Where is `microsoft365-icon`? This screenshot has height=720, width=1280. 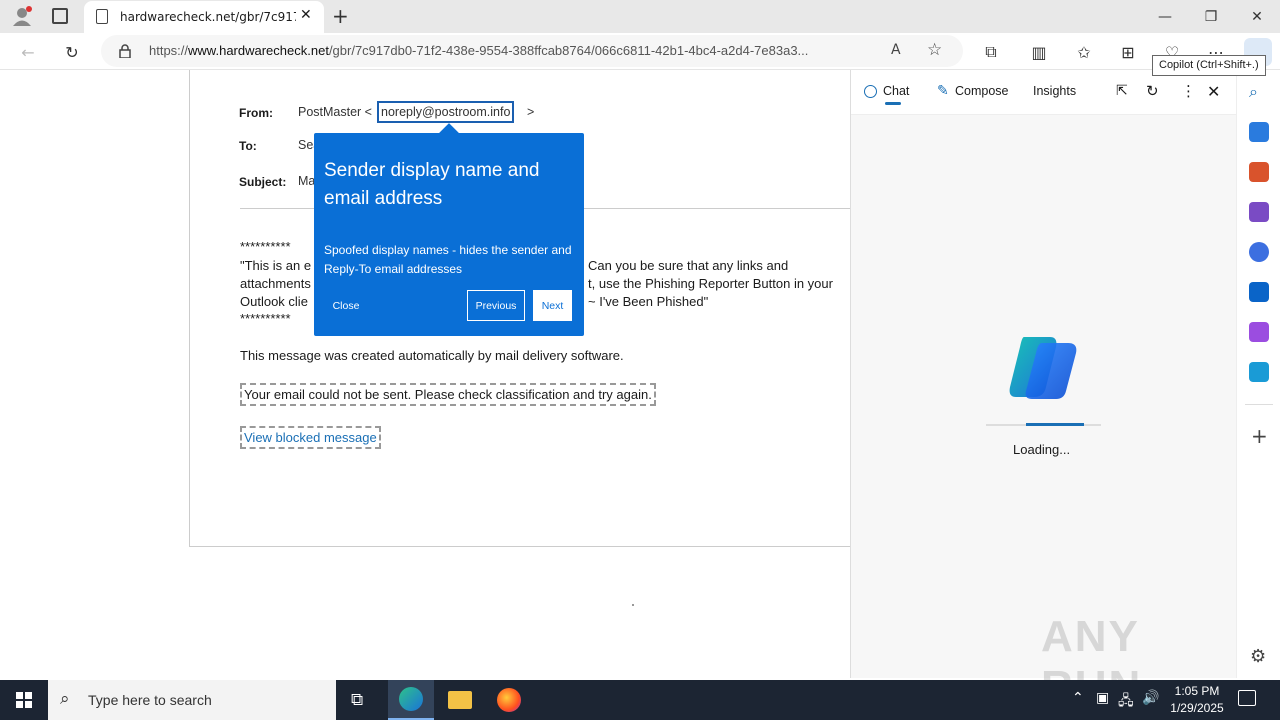
microsoft365-icon is located at coordinates (1259, 252).